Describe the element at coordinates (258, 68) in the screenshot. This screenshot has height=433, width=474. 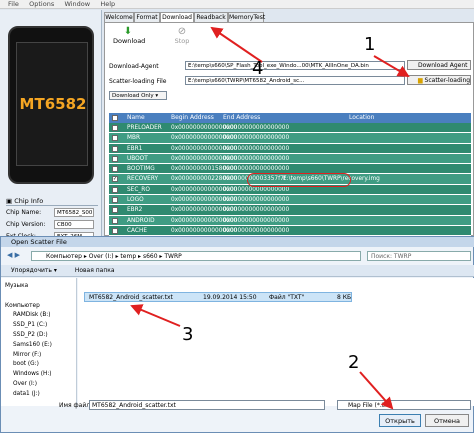
I see `annotation-4: 4` at that location.